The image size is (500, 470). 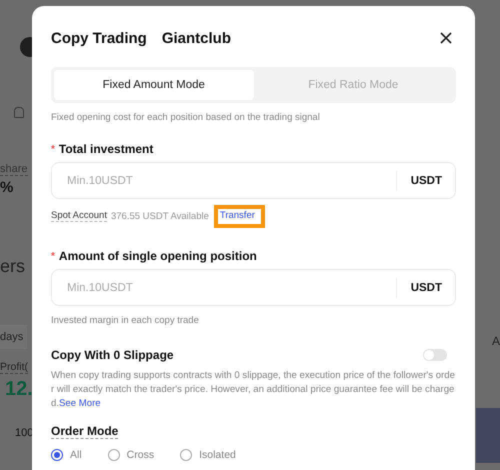 What do you see at coordinates (157, 256) in the screenshot?
I see `field-label: Amount of single opening position` at bounding box center [157, 256].